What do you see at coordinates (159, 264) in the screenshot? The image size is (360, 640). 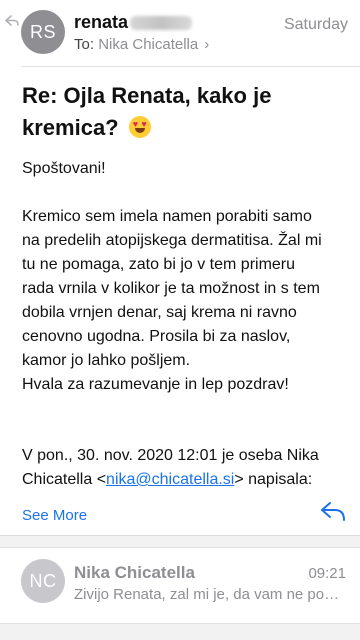 I see `body-line: tu ne pomaga, zato bi jo v tem primeru` at bounding box center [159, 264].